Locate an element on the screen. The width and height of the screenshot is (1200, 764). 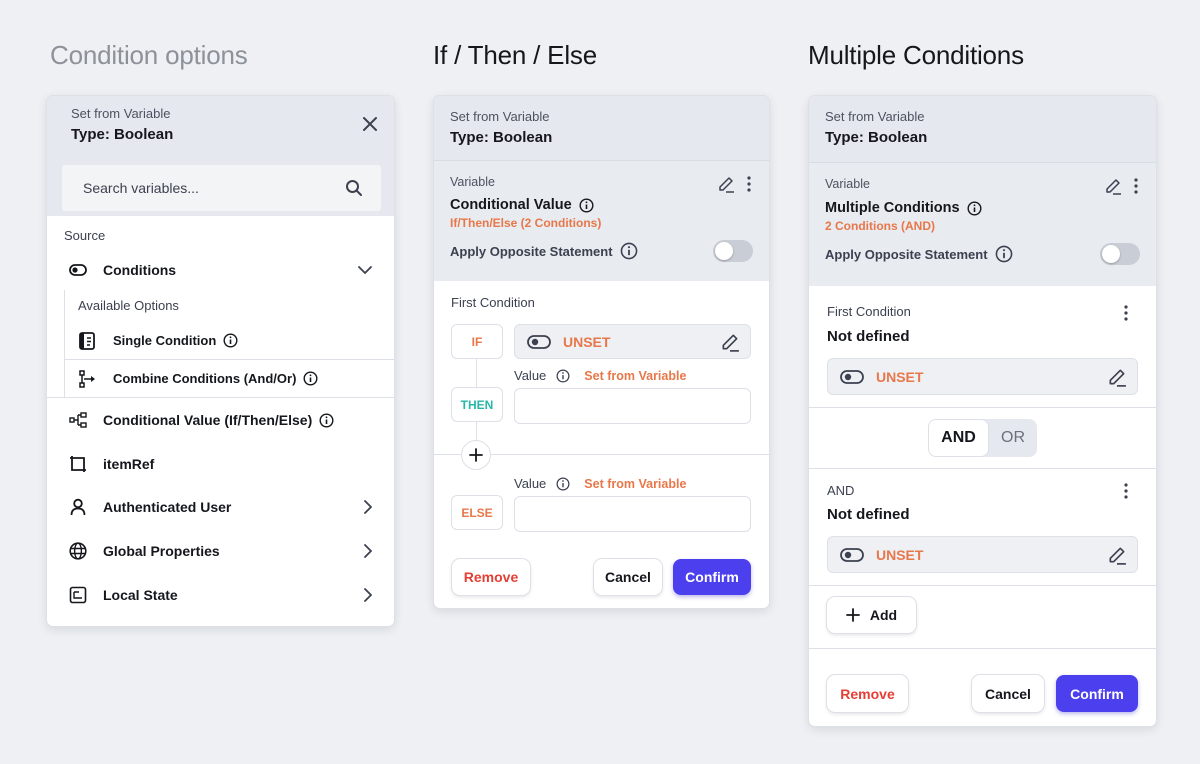
conditions-item: Conditions is located at coordinates (220, 270).